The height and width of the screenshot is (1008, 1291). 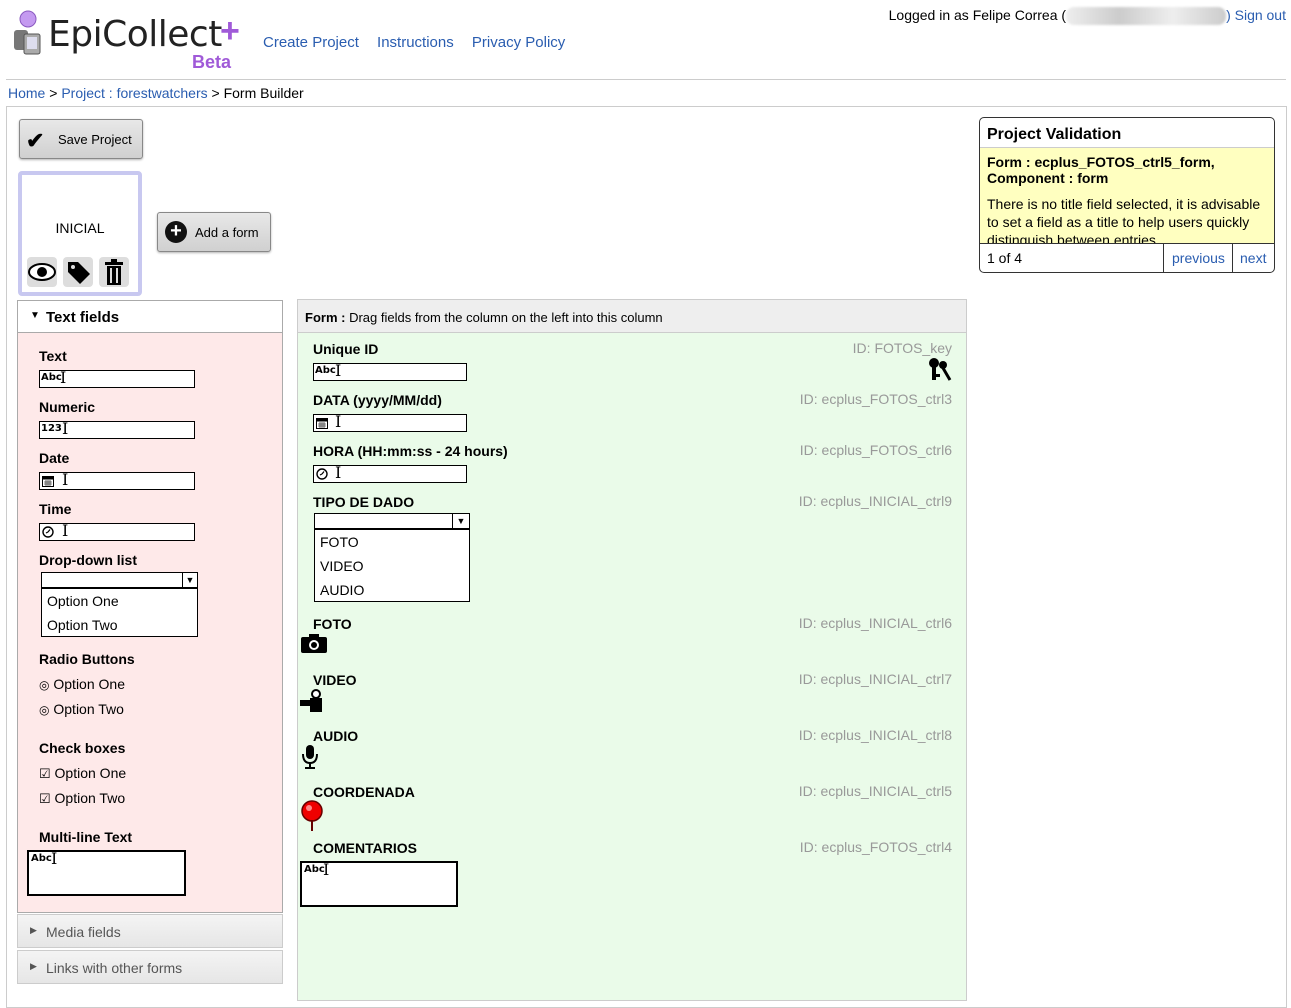 What do you see at coordinates (875, 623) in the screenshot?
I see `field-id: ID: ecplus_INICIAL_ctrl6` at bounding box center [875, 623].